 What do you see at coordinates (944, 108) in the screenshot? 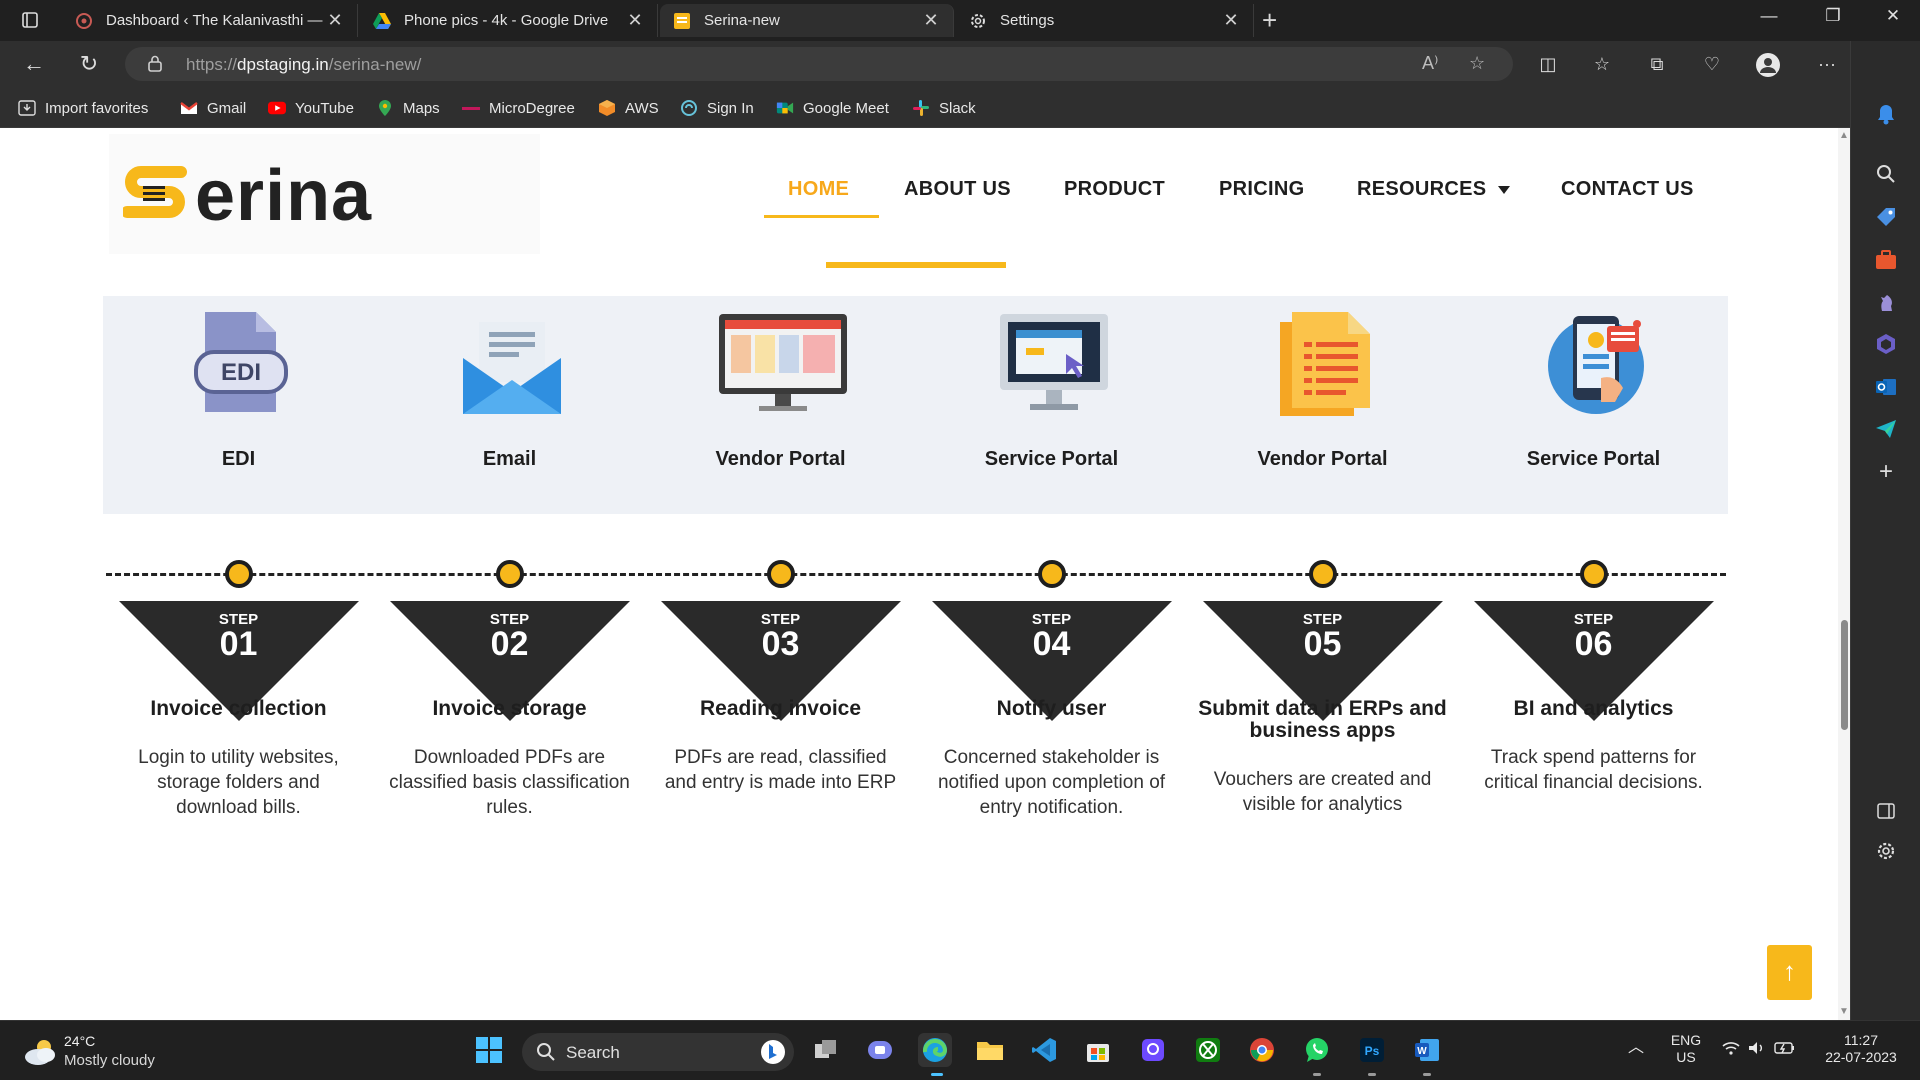
I see `bookmark-slack: Slack` at bounding box center [944, 108].